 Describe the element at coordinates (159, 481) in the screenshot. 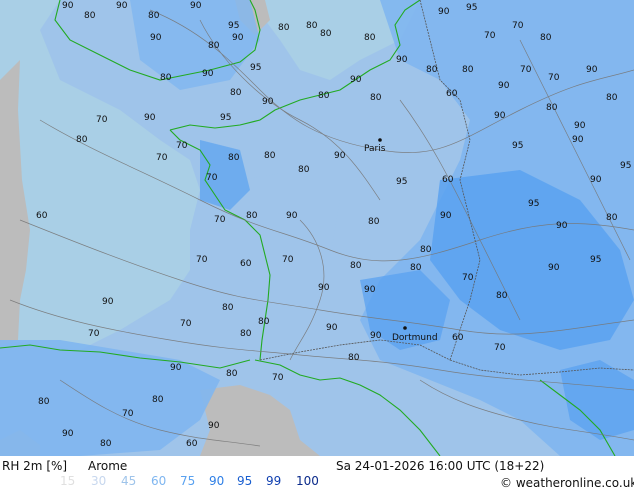

I see `legend-value-60: 60` at that location.